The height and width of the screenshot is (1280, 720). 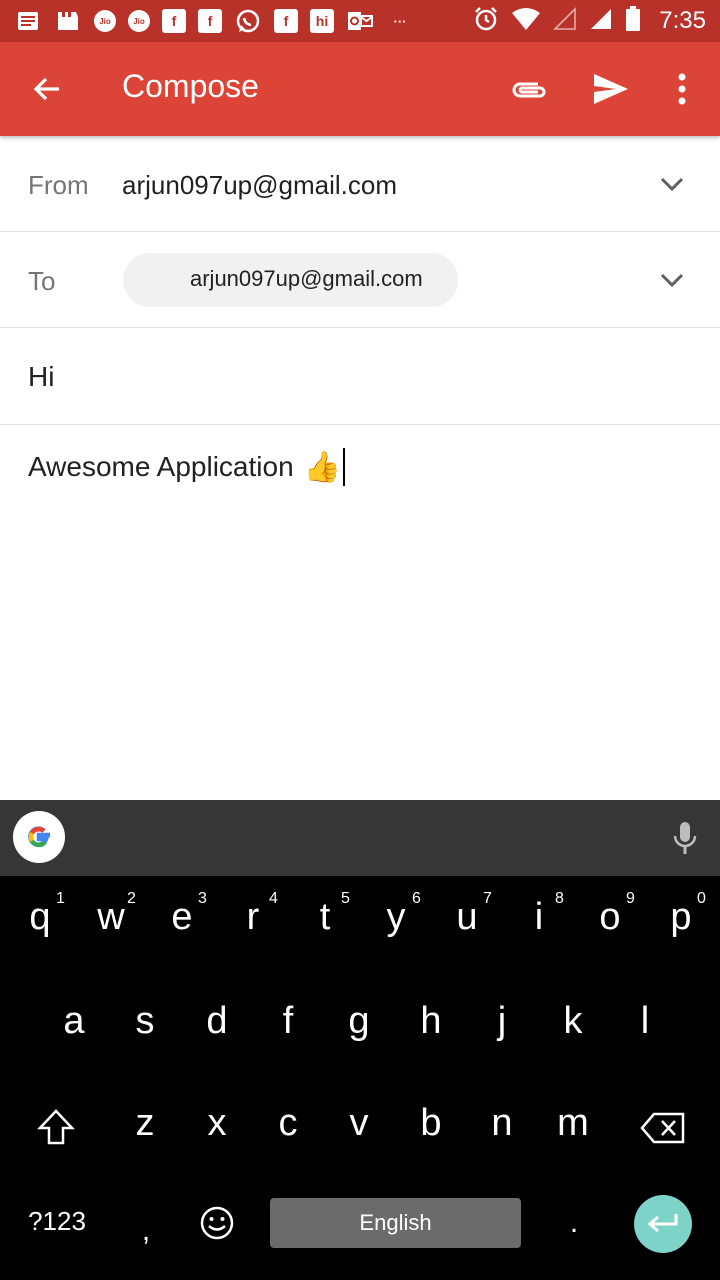 I want to click on key-v: v, so click(x=359, y=1123).